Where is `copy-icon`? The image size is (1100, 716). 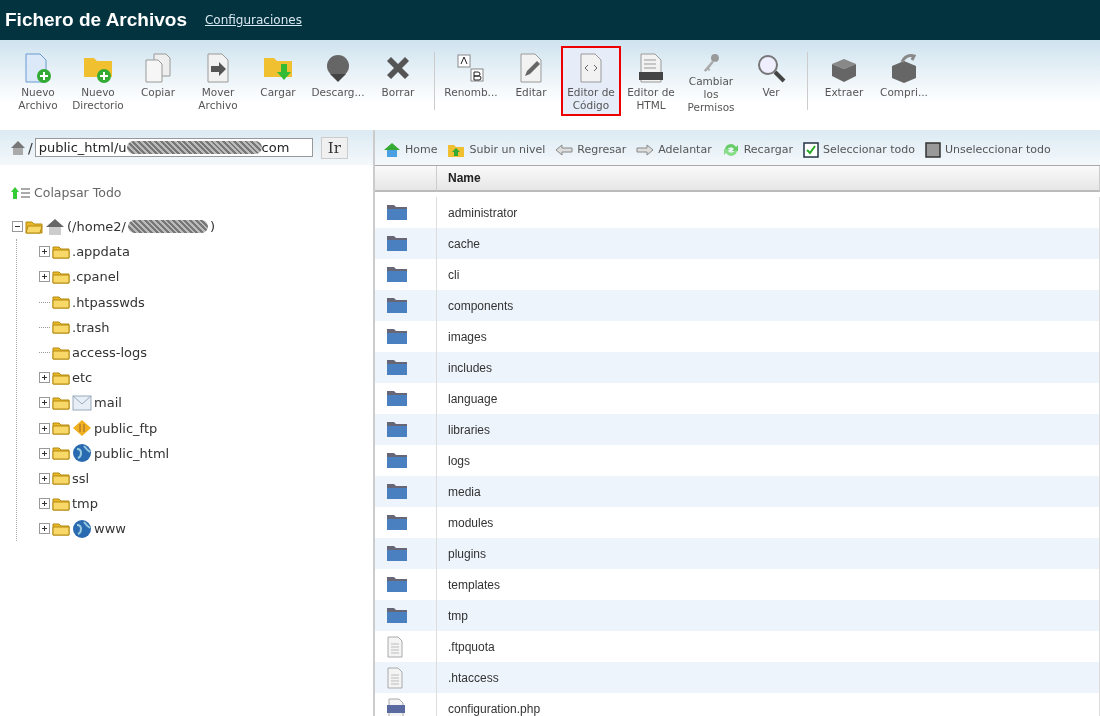
copy-icon is located at coordinates (158, 68).